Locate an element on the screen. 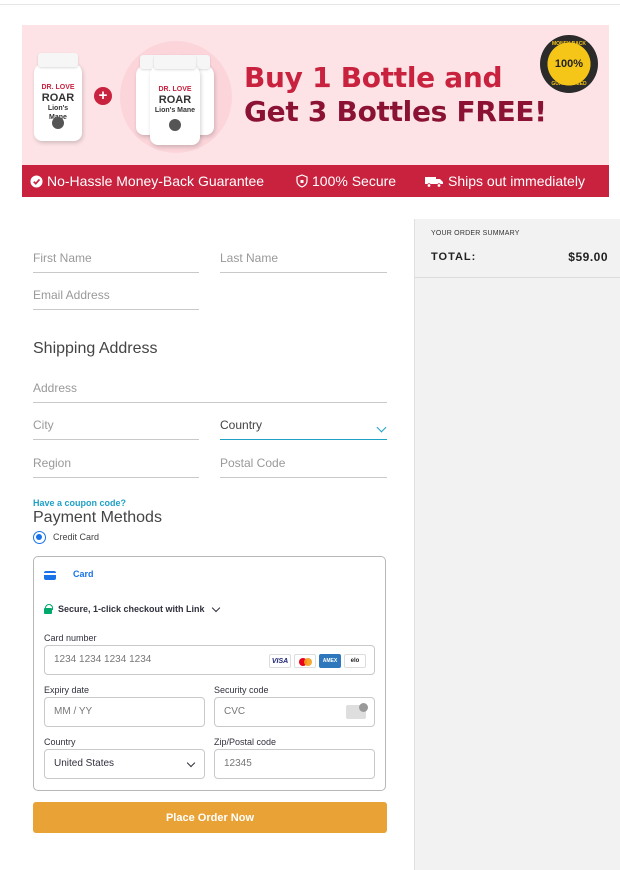 This screenshot has height=870, width=620. card-brands: VISA AMEX elo is located at coordinates (317, 661).